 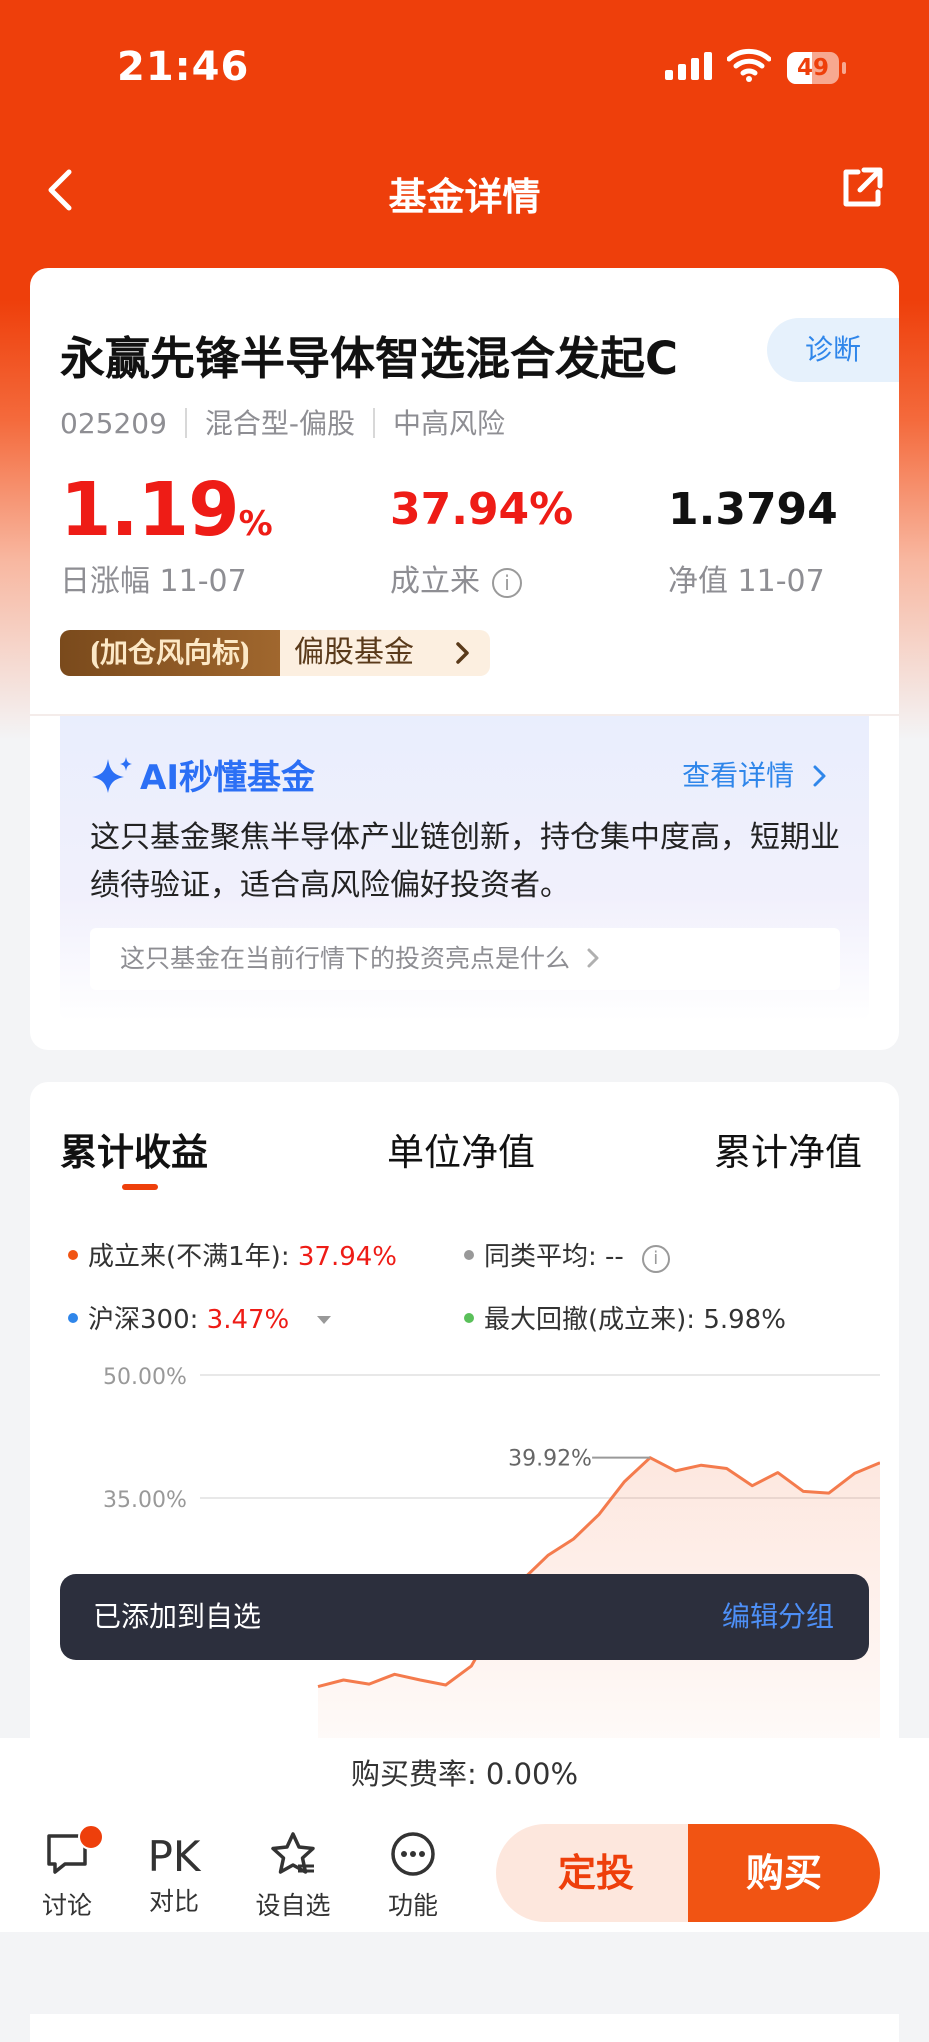 I want to click on wifi-icon, so click(x=749, y=65).